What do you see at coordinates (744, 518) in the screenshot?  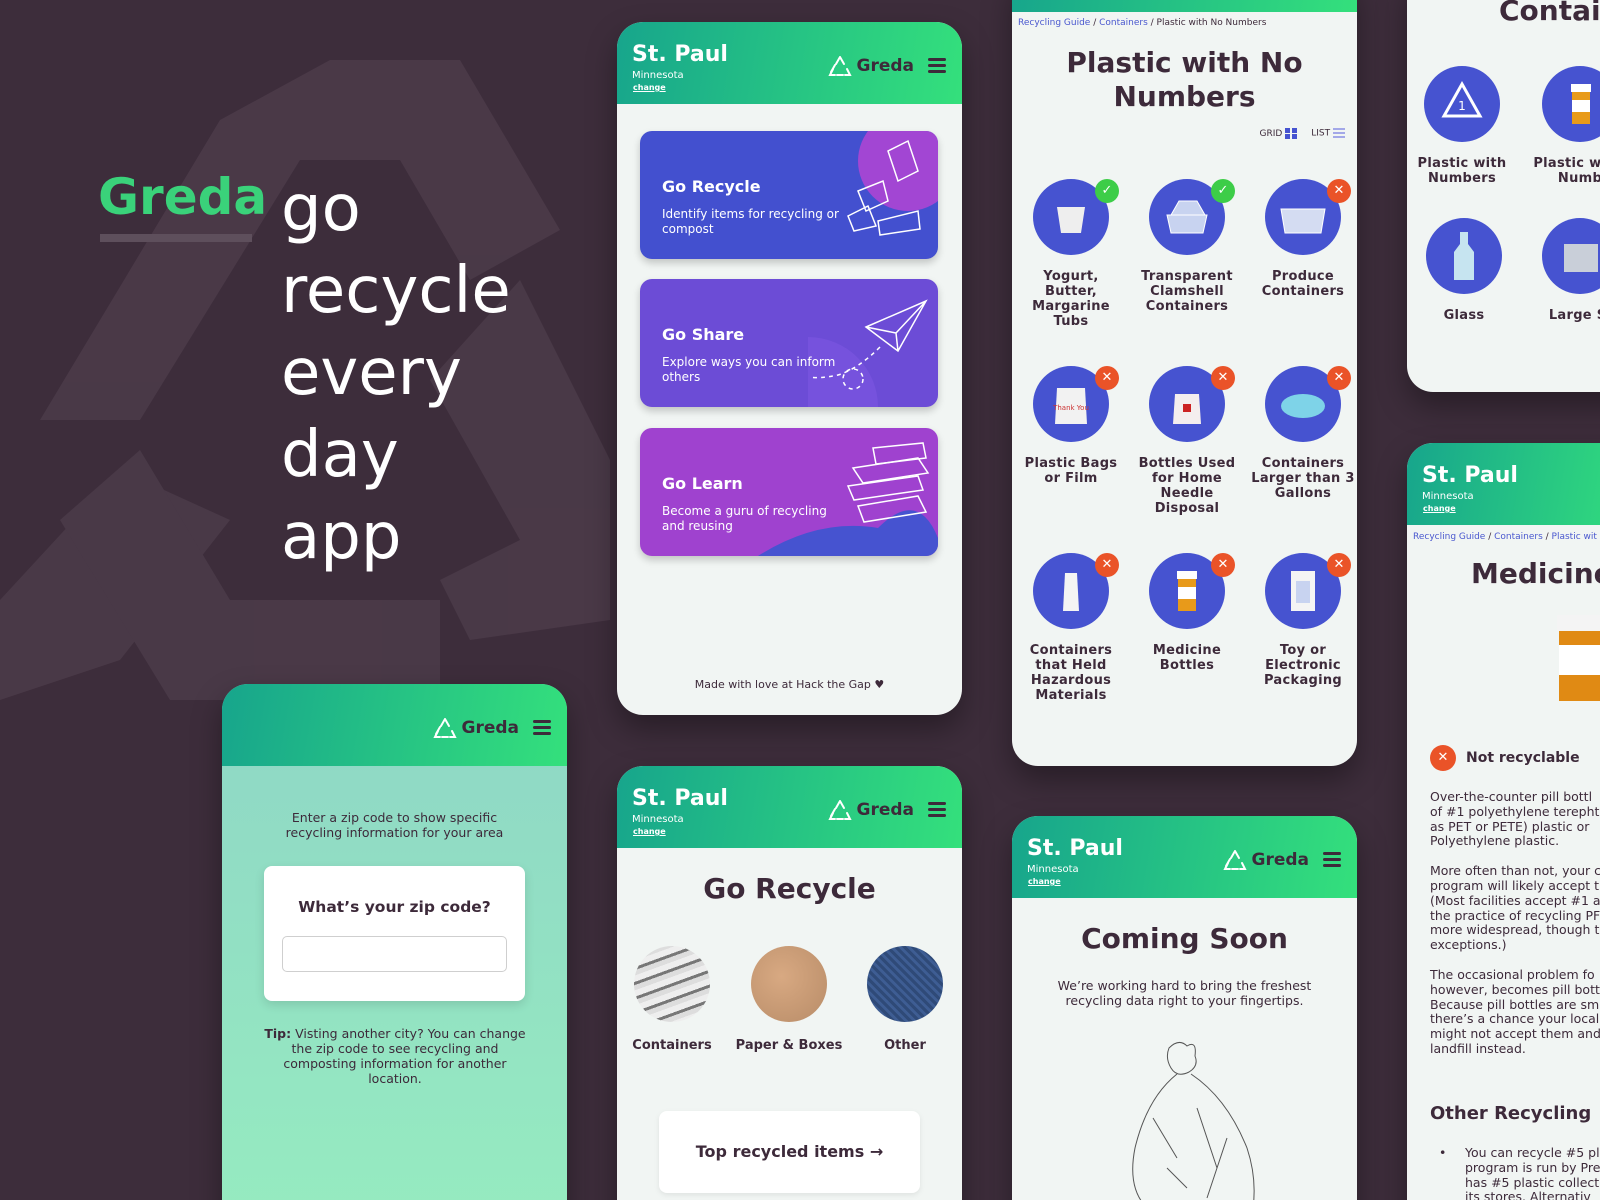 I see `card-description: Become a guru of recycling and reusing` at bounding box center [744, 518].